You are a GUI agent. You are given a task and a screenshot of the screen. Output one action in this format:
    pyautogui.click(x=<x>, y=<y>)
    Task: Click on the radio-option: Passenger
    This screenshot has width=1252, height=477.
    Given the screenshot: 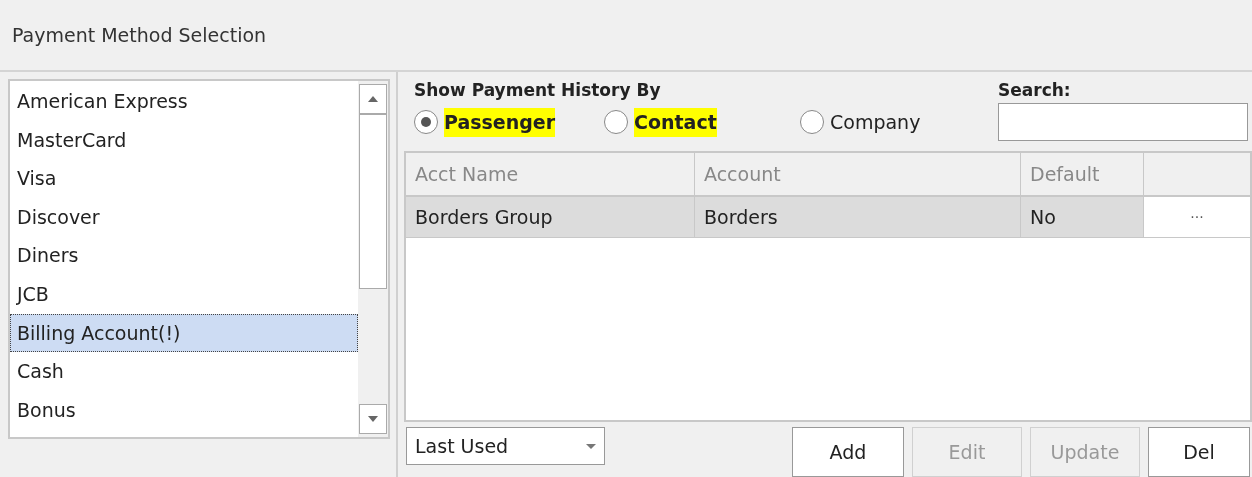 What is the action you would take?
    pyautogui.click(x=509, y=122)
    